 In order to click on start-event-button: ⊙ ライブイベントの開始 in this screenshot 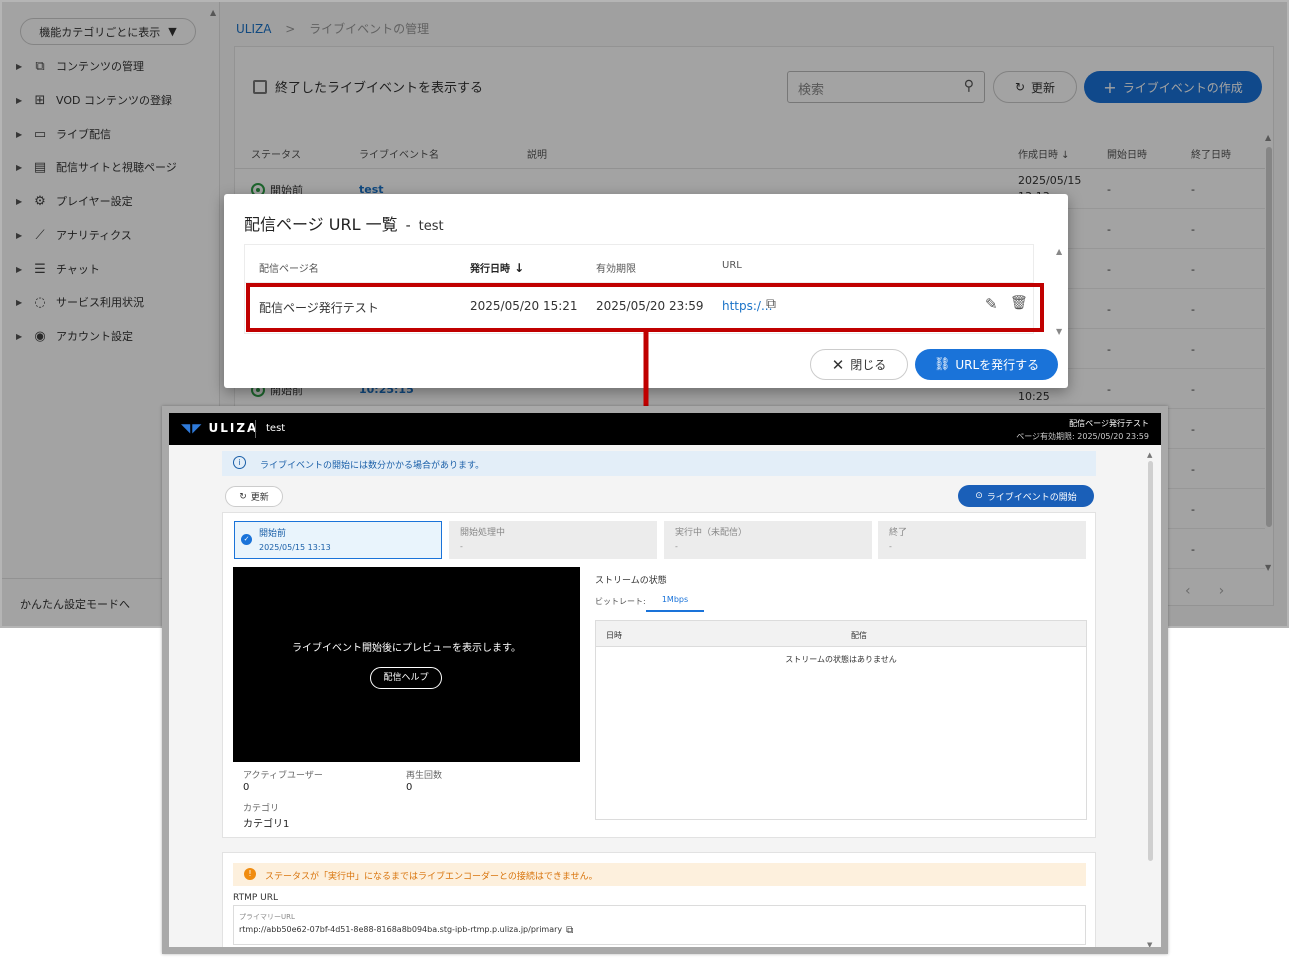, I will do `click(1026, 496)`.